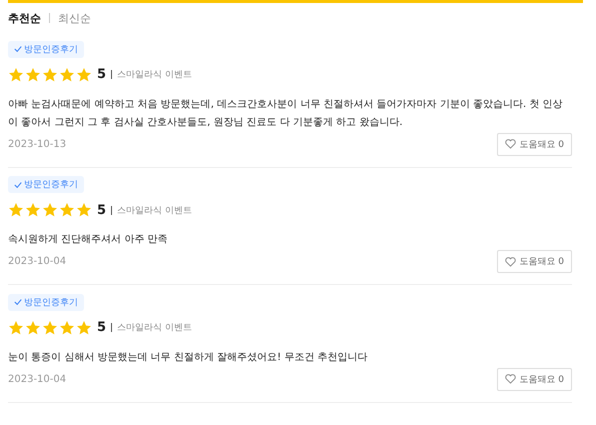  I want to click on review-date: 2023-10-13, so click(37, 144).